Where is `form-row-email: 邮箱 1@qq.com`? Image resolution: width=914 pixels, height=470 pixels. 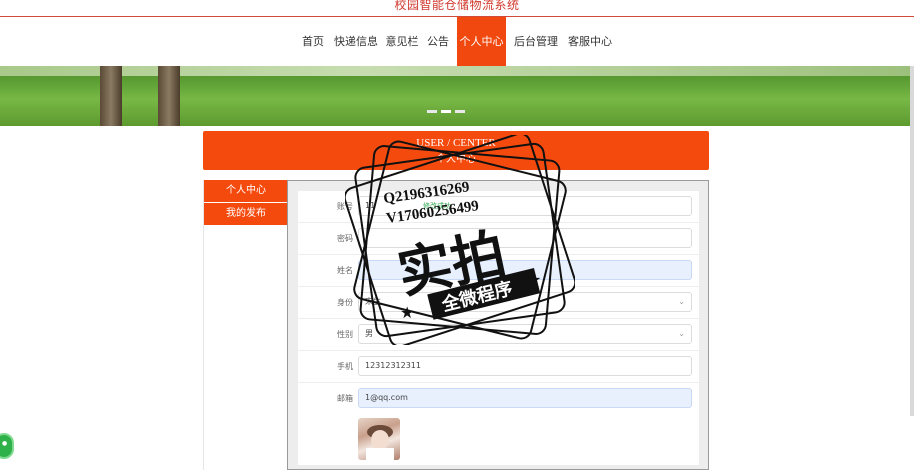 form-row-email: 邮箱 1@qq.com is located at coordinates (498, 398).